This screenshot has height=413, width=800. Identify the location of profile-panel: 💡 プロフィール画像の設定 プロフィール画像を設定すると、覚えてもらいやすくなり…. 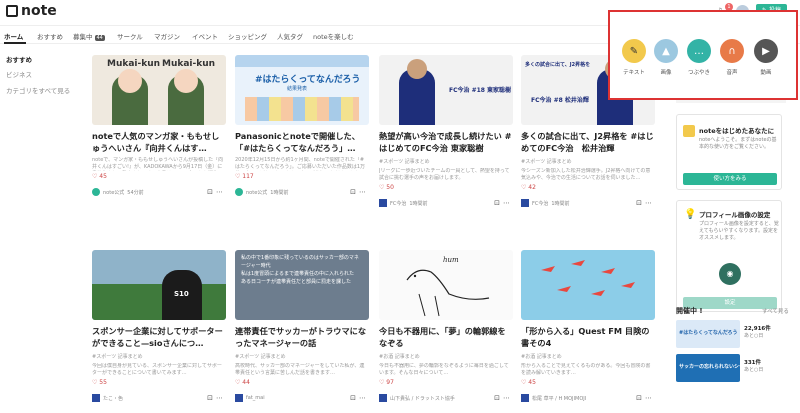
(729, 256).